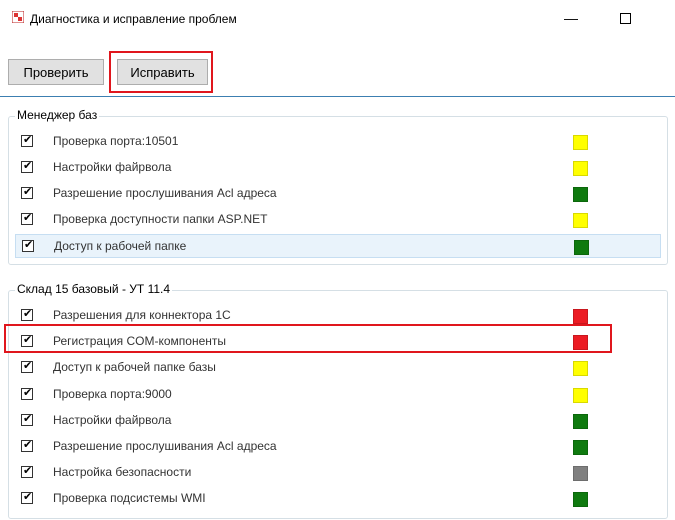 Image resolution: width=675 pixels, height=520 pixels. Describe the element at coordinates (133, 19) in the screenshot. I see `window-title: Диагностика и исправление проблем` at that location.